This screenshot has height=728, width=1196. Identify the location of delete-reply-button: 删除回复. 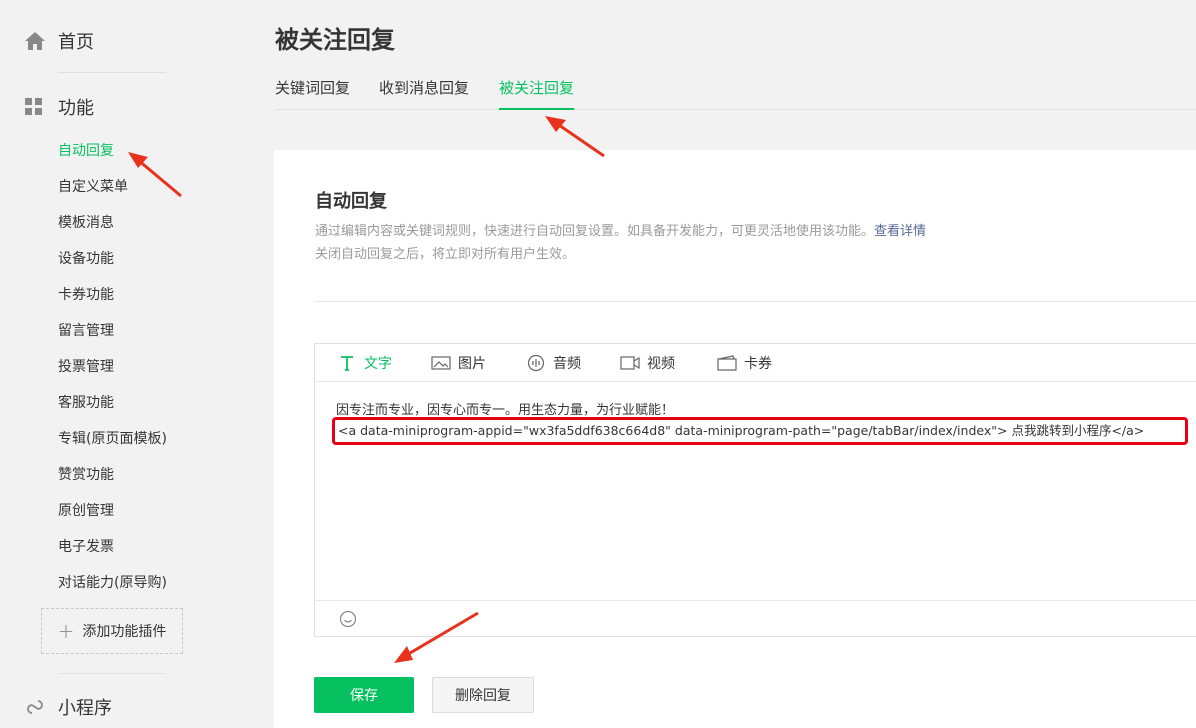
(483, 695).